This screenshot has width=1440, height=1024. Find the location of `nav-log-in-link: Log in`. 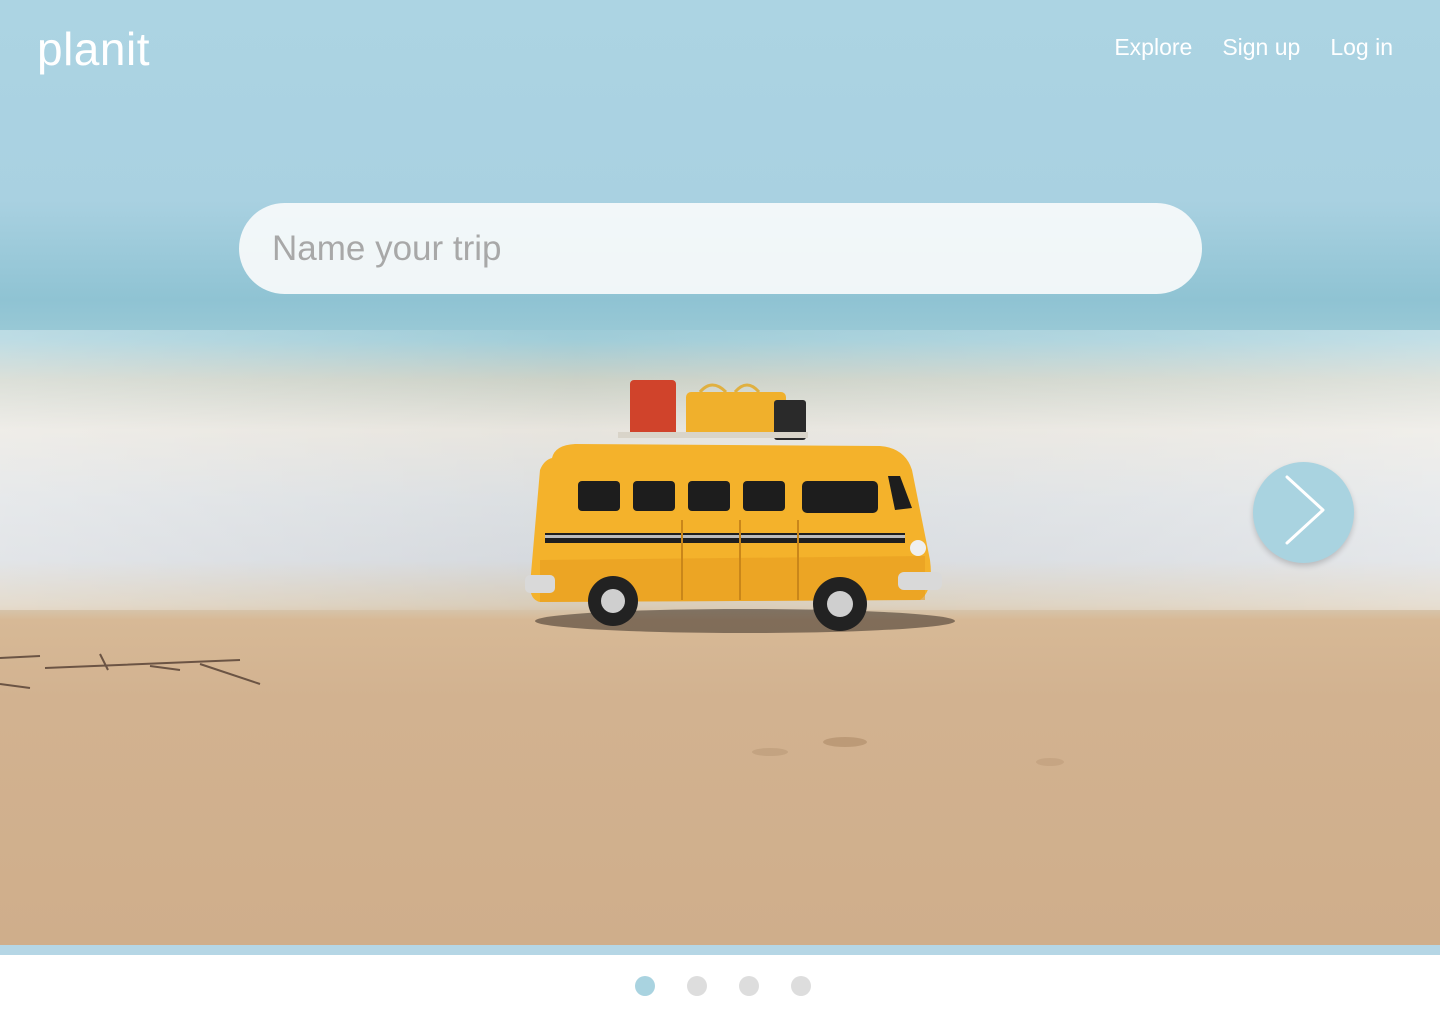

nav-log-in-link: Log in is located at coordinates (1361, 47).